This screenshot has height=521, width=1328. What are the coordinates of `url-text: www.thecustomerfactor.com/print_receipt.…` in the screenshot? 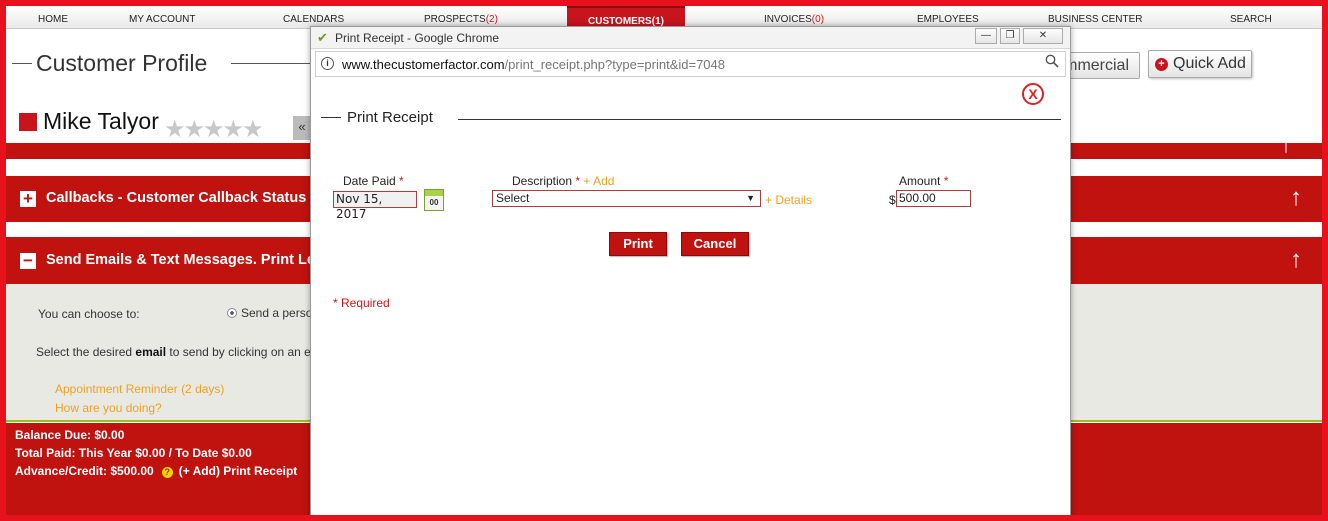 It's located at (533, 64).